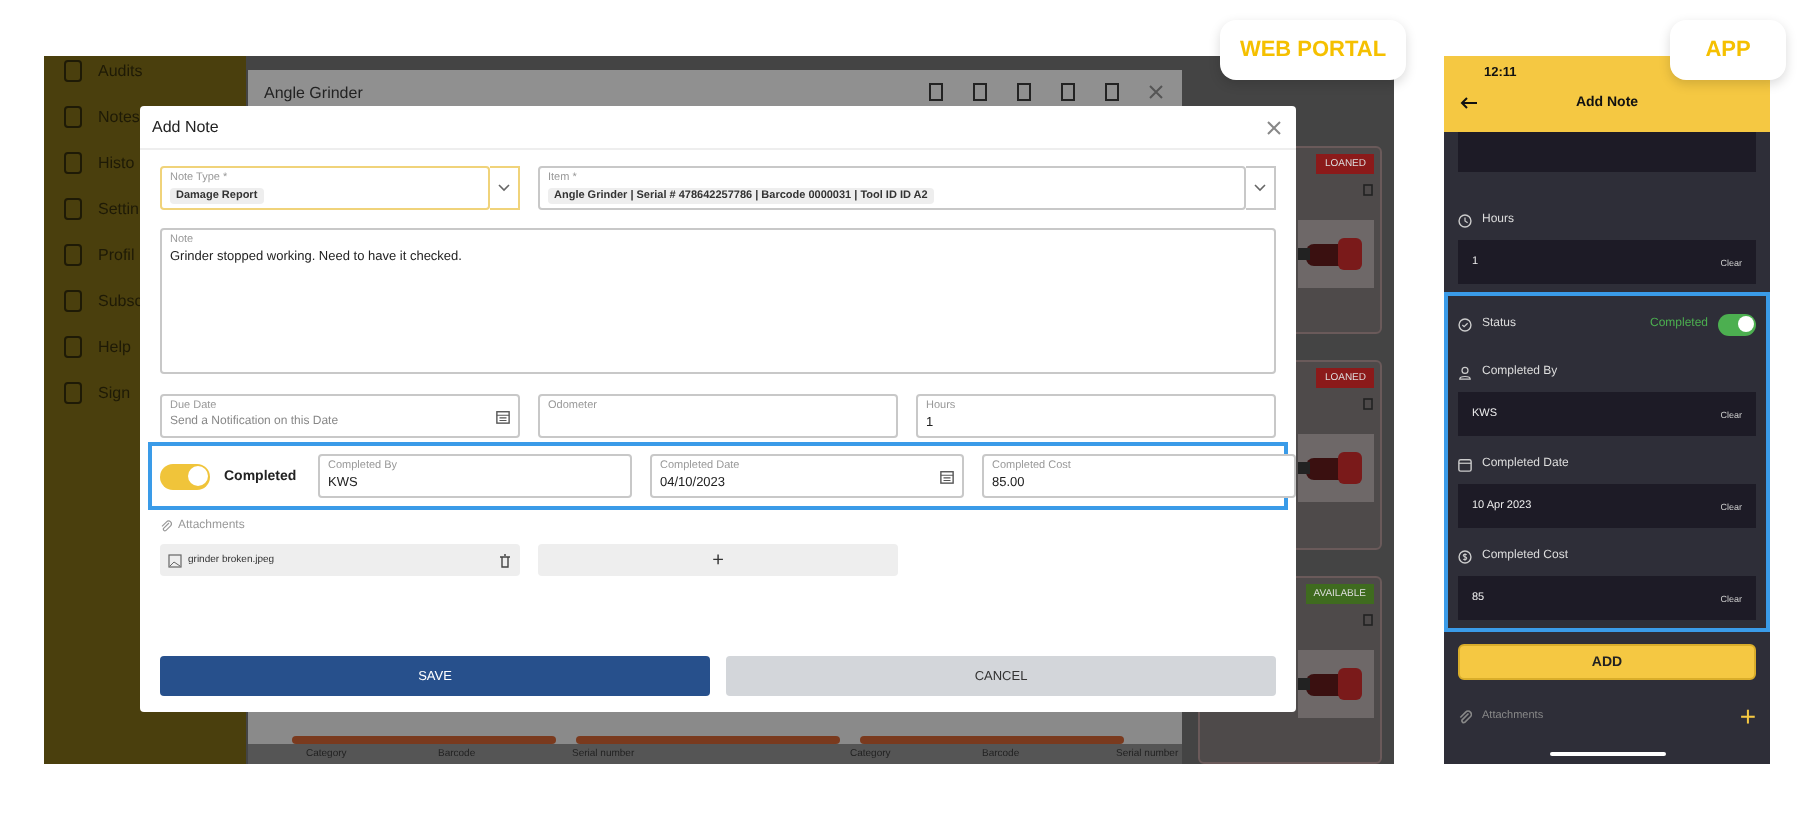  Describe the element at coordinates (175, 560) in the screenshot. I see `image-icon` at that location.